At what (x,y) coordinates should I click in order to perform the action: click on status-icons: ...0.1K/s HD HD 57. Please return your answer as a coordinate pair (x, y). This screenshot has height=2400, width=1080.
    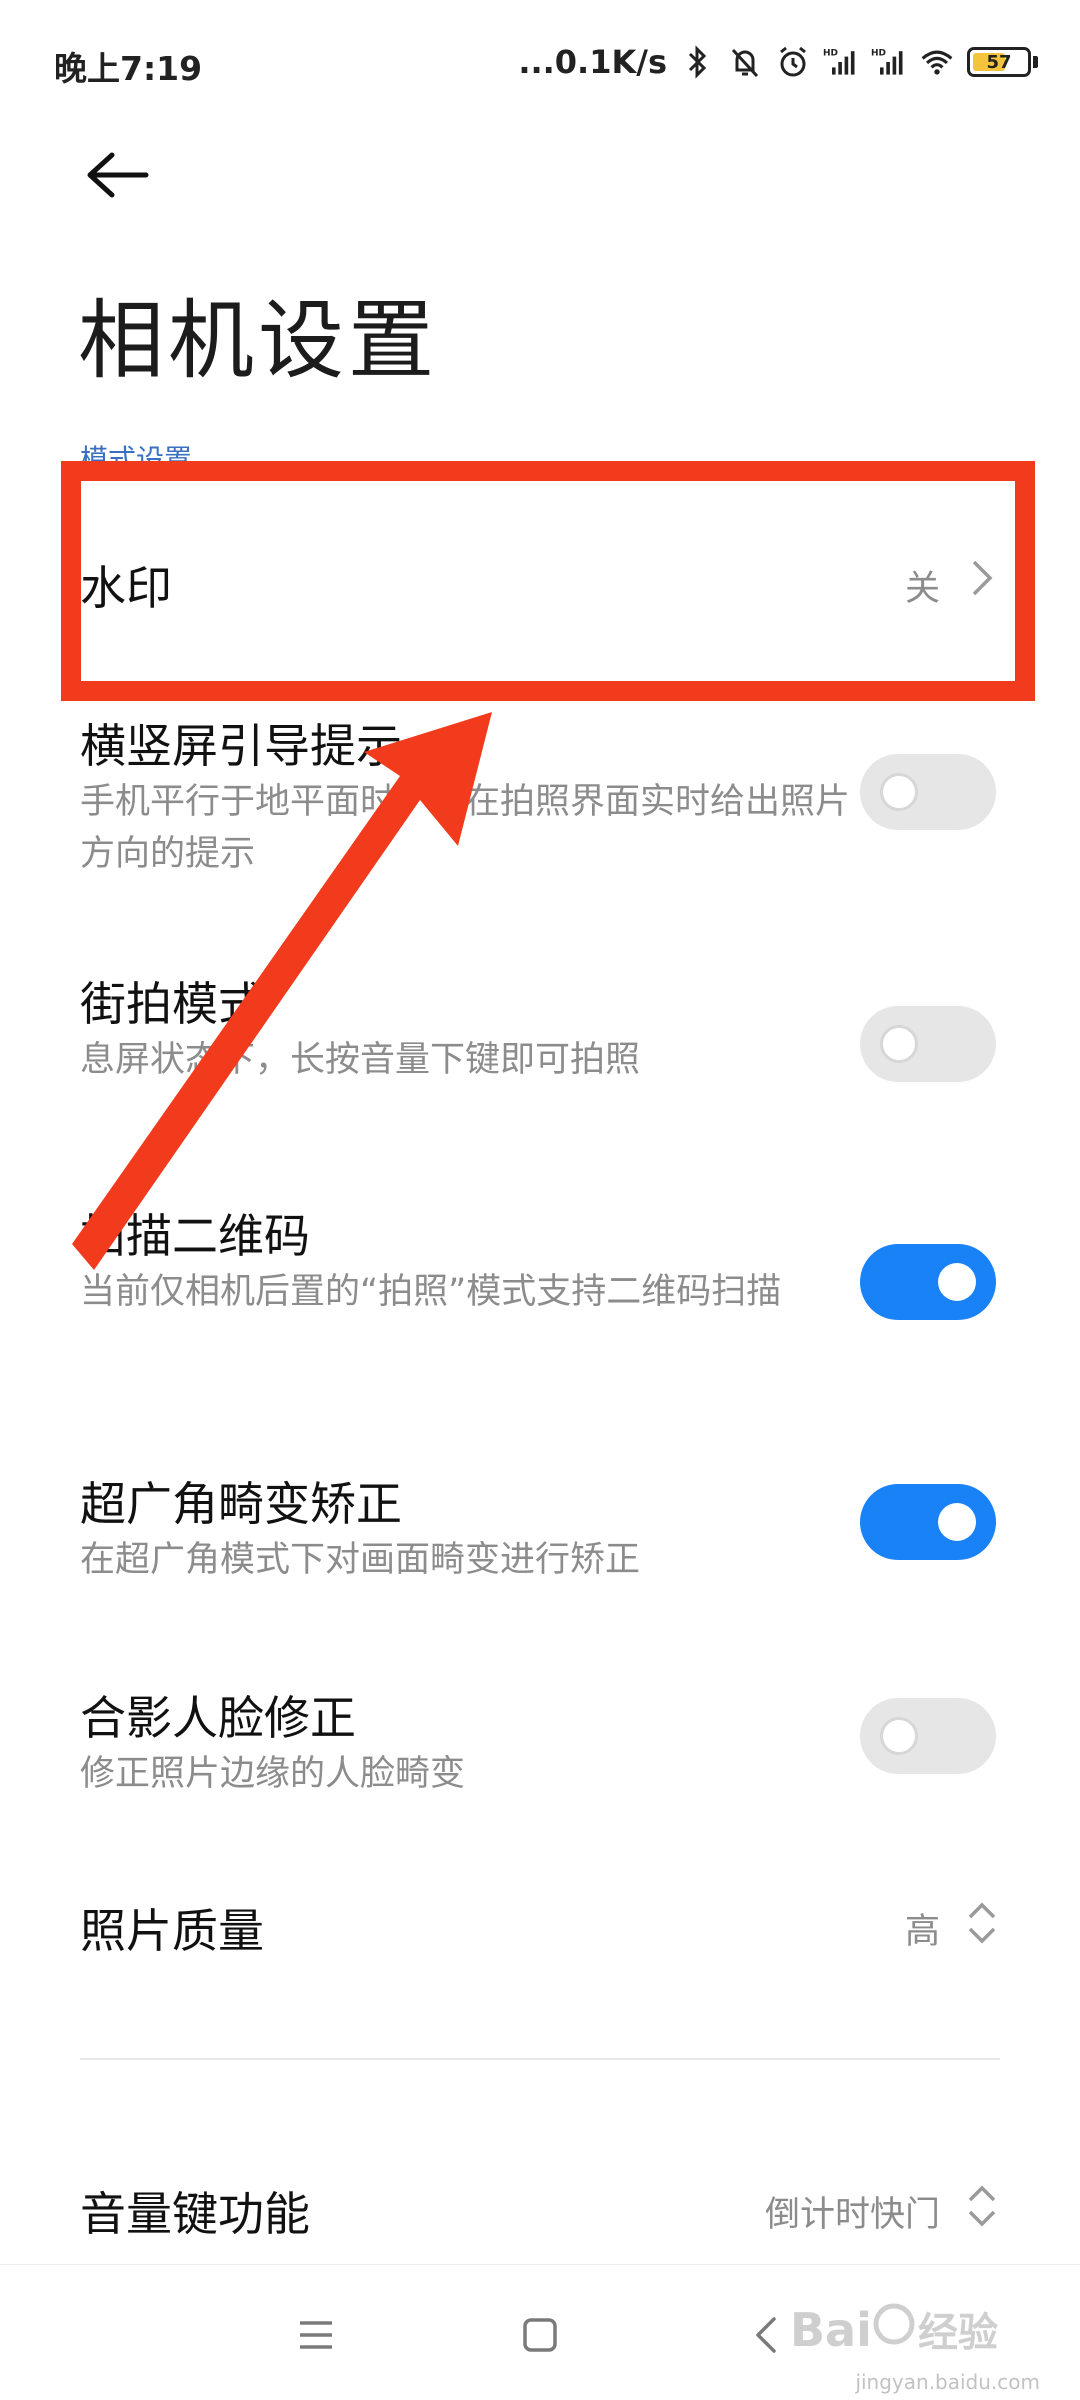
    Looking at the image, I should click on (778, 62).